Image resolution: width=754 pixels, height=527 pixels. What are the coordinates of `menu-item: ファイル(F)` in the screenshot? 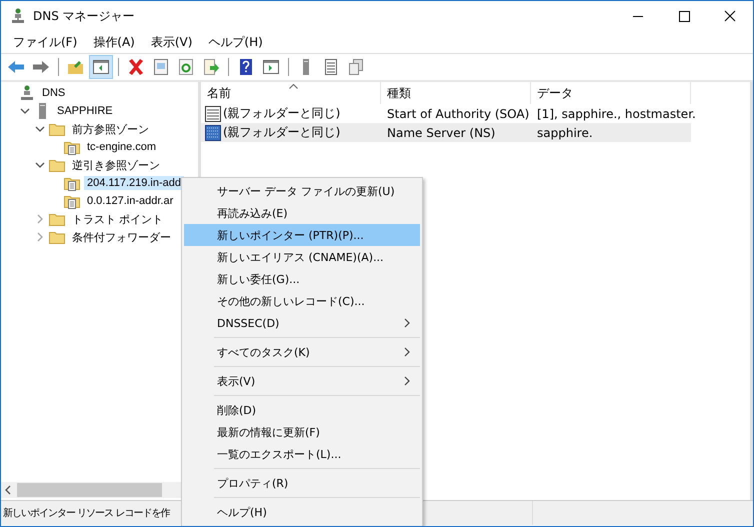 It's located at (45, 42).